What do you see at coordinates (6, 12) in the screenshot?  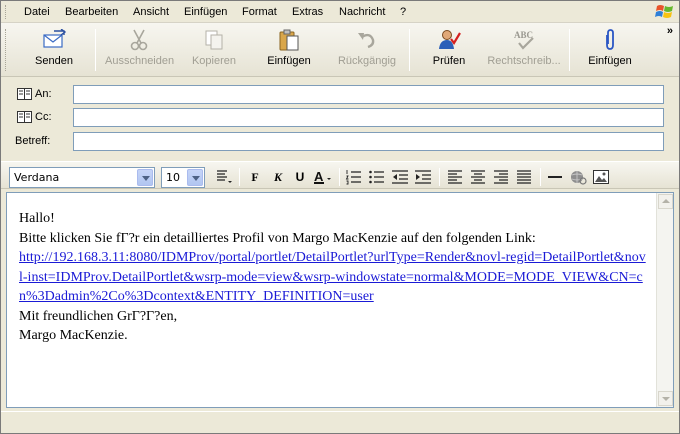 I see `menu-grip` at bounding box center [6, 12].